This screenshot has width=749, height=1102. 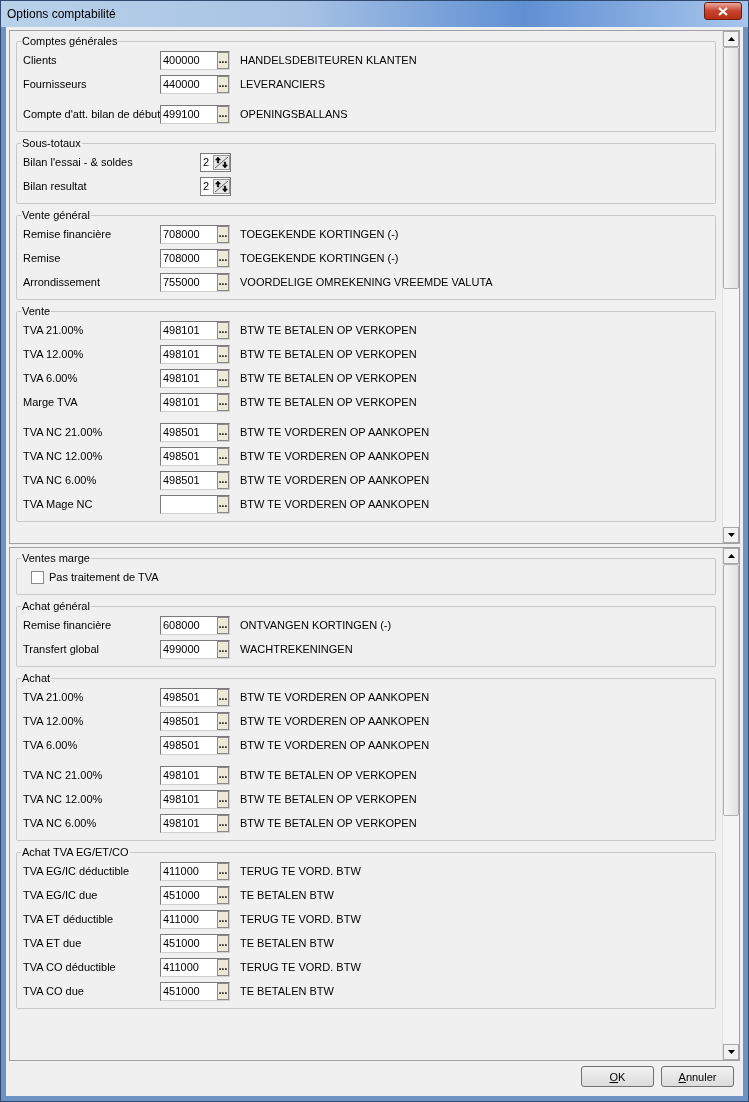 I want to click on close-button, so click(x=723, y=11).